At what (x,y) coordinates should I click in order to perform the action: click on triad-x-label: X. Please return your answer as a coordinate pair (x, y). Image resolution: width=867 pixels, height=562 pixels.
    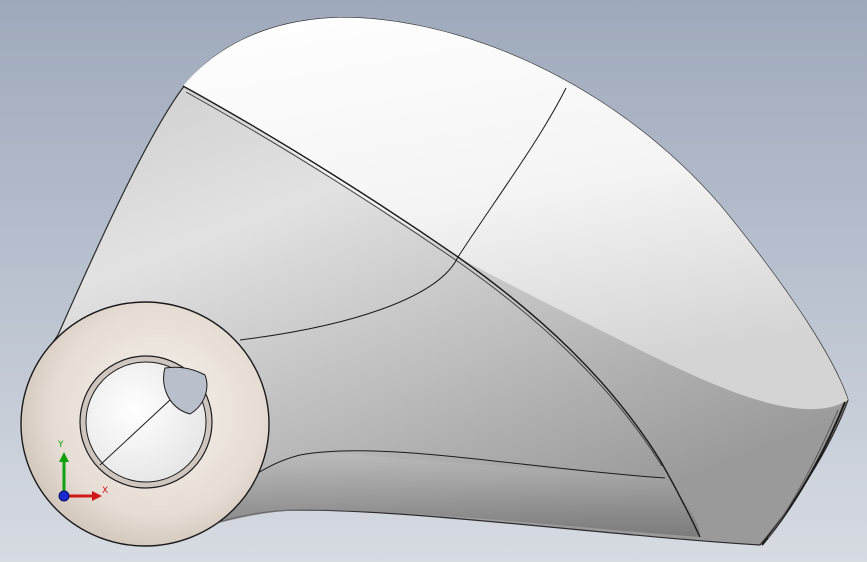
    Looking at the image, I should click on (105, 491).